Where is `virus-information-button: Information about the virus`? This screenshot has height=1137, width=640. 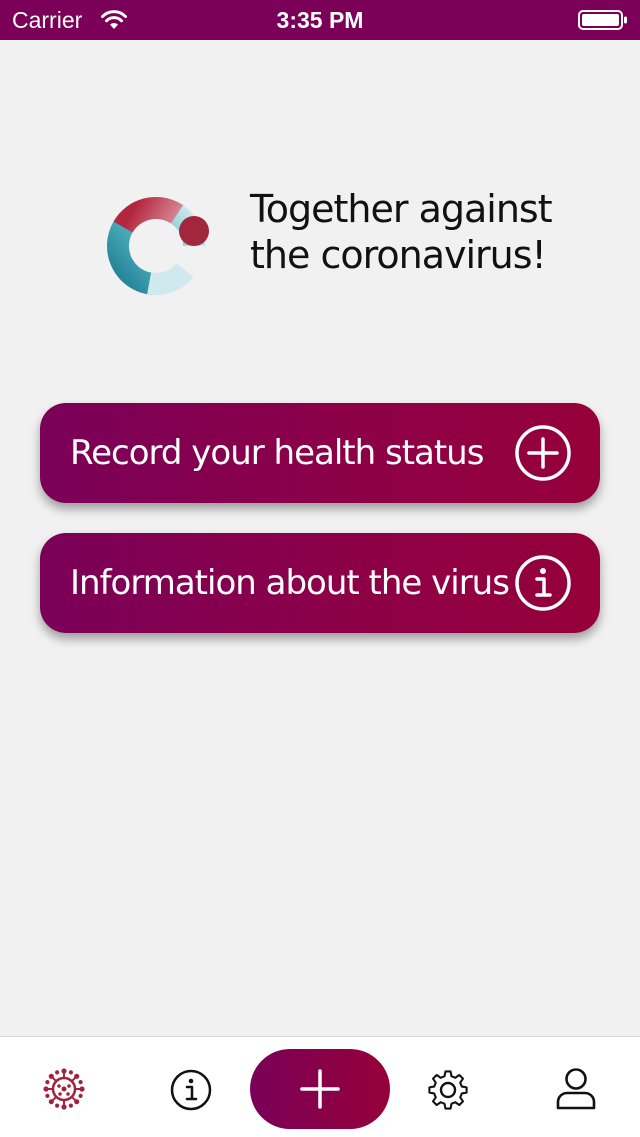
virus-information-button: Information about the virus is located at coordinates (320, 583).